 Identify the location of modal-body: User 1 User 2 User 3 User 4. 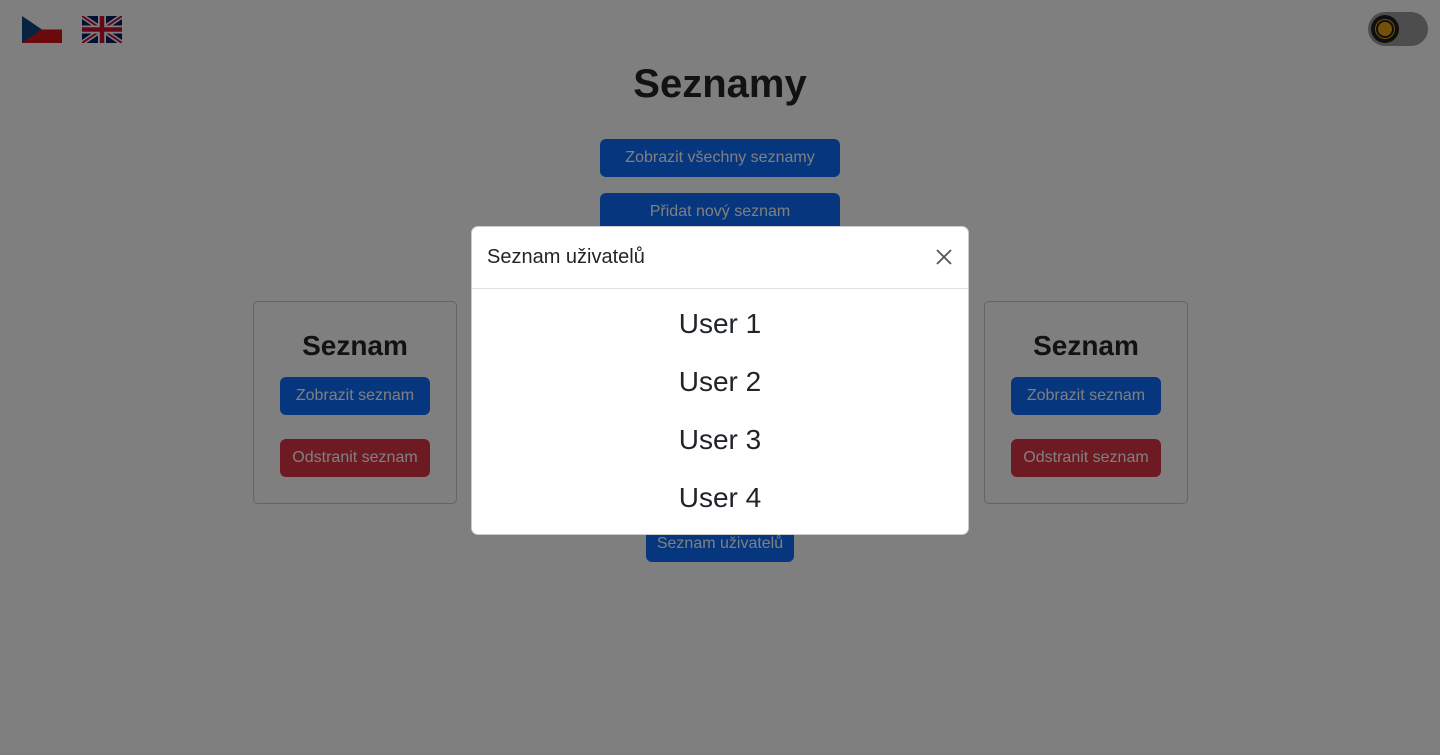
(720, 413).